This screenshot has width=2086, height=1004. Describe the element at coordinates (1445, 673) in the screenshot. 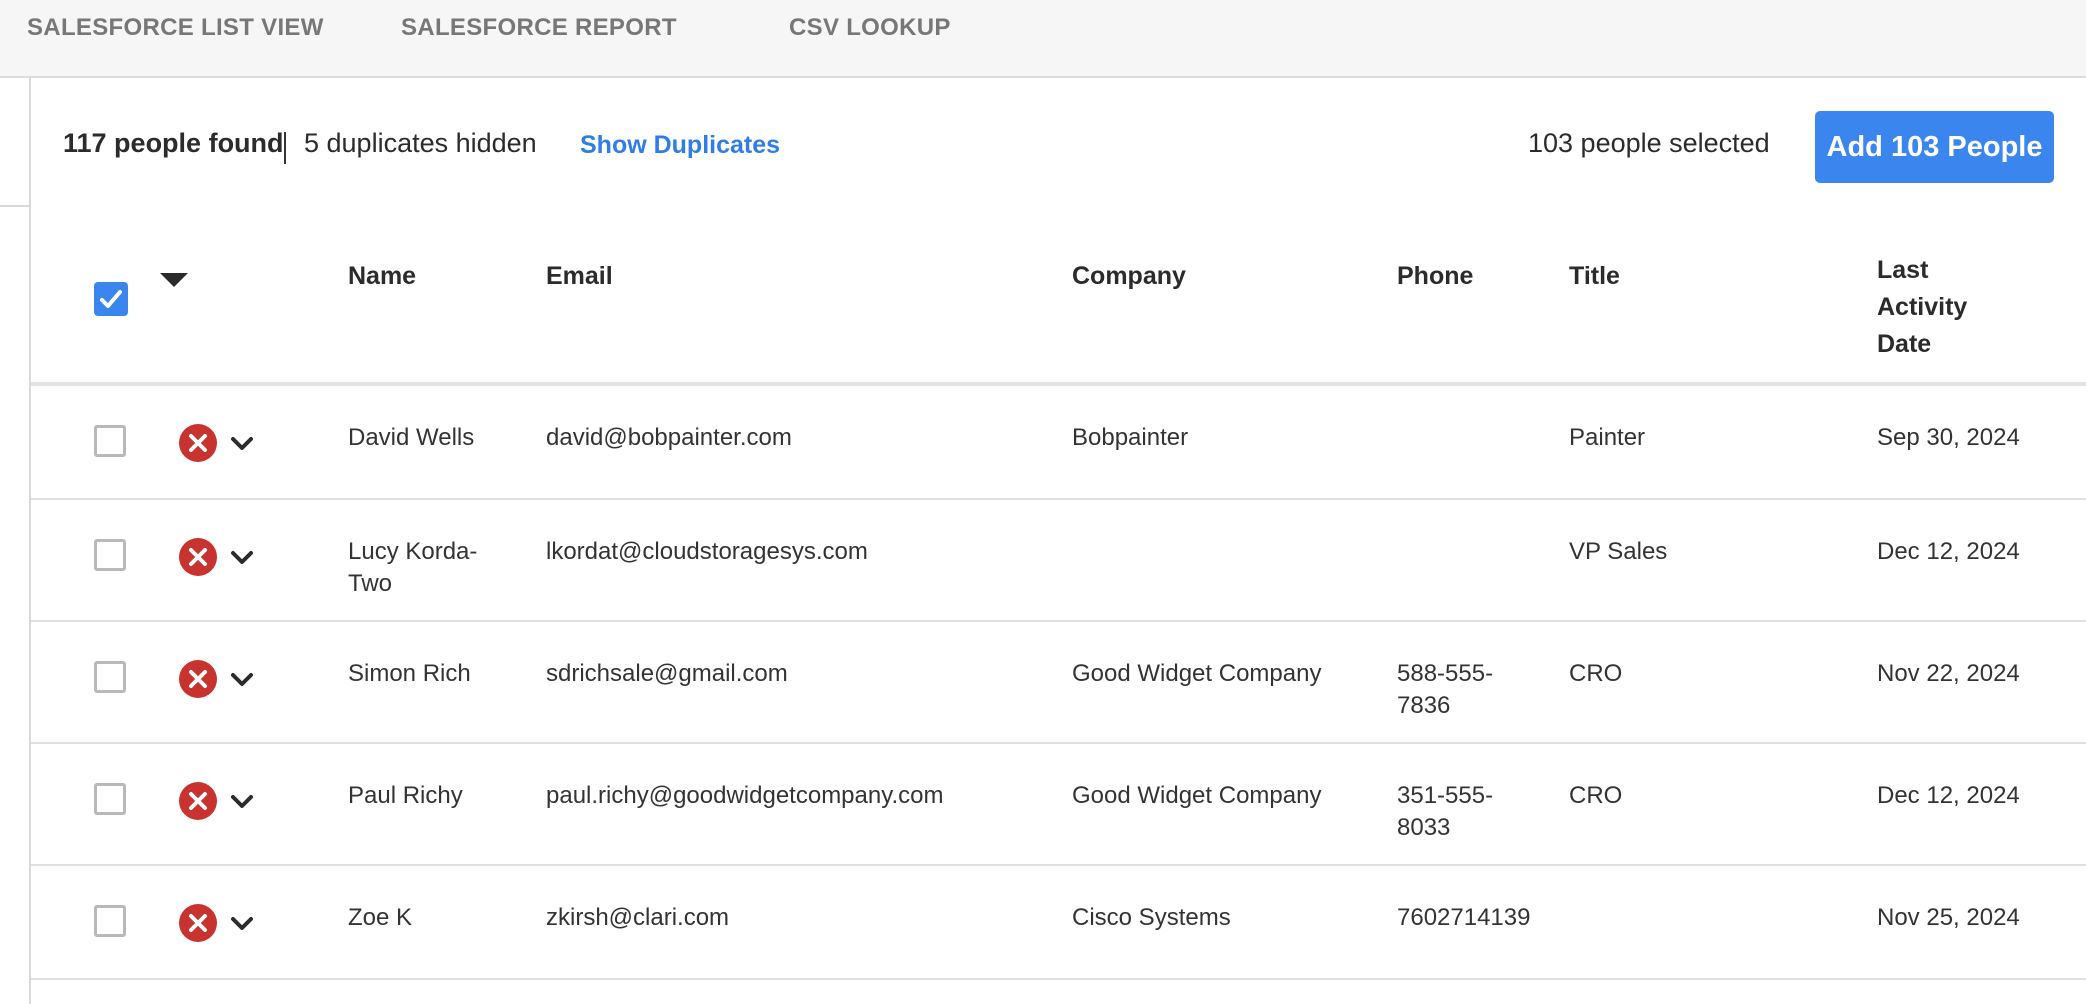

I see `cell-phone-line: 588-555-` at that location.